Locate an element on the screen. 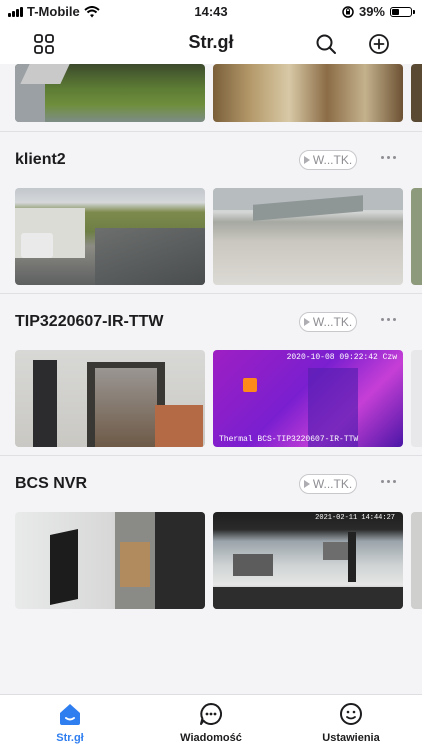 This screenshot has height=751, width=422. add-device-icon is located at coordinates (379, 44).